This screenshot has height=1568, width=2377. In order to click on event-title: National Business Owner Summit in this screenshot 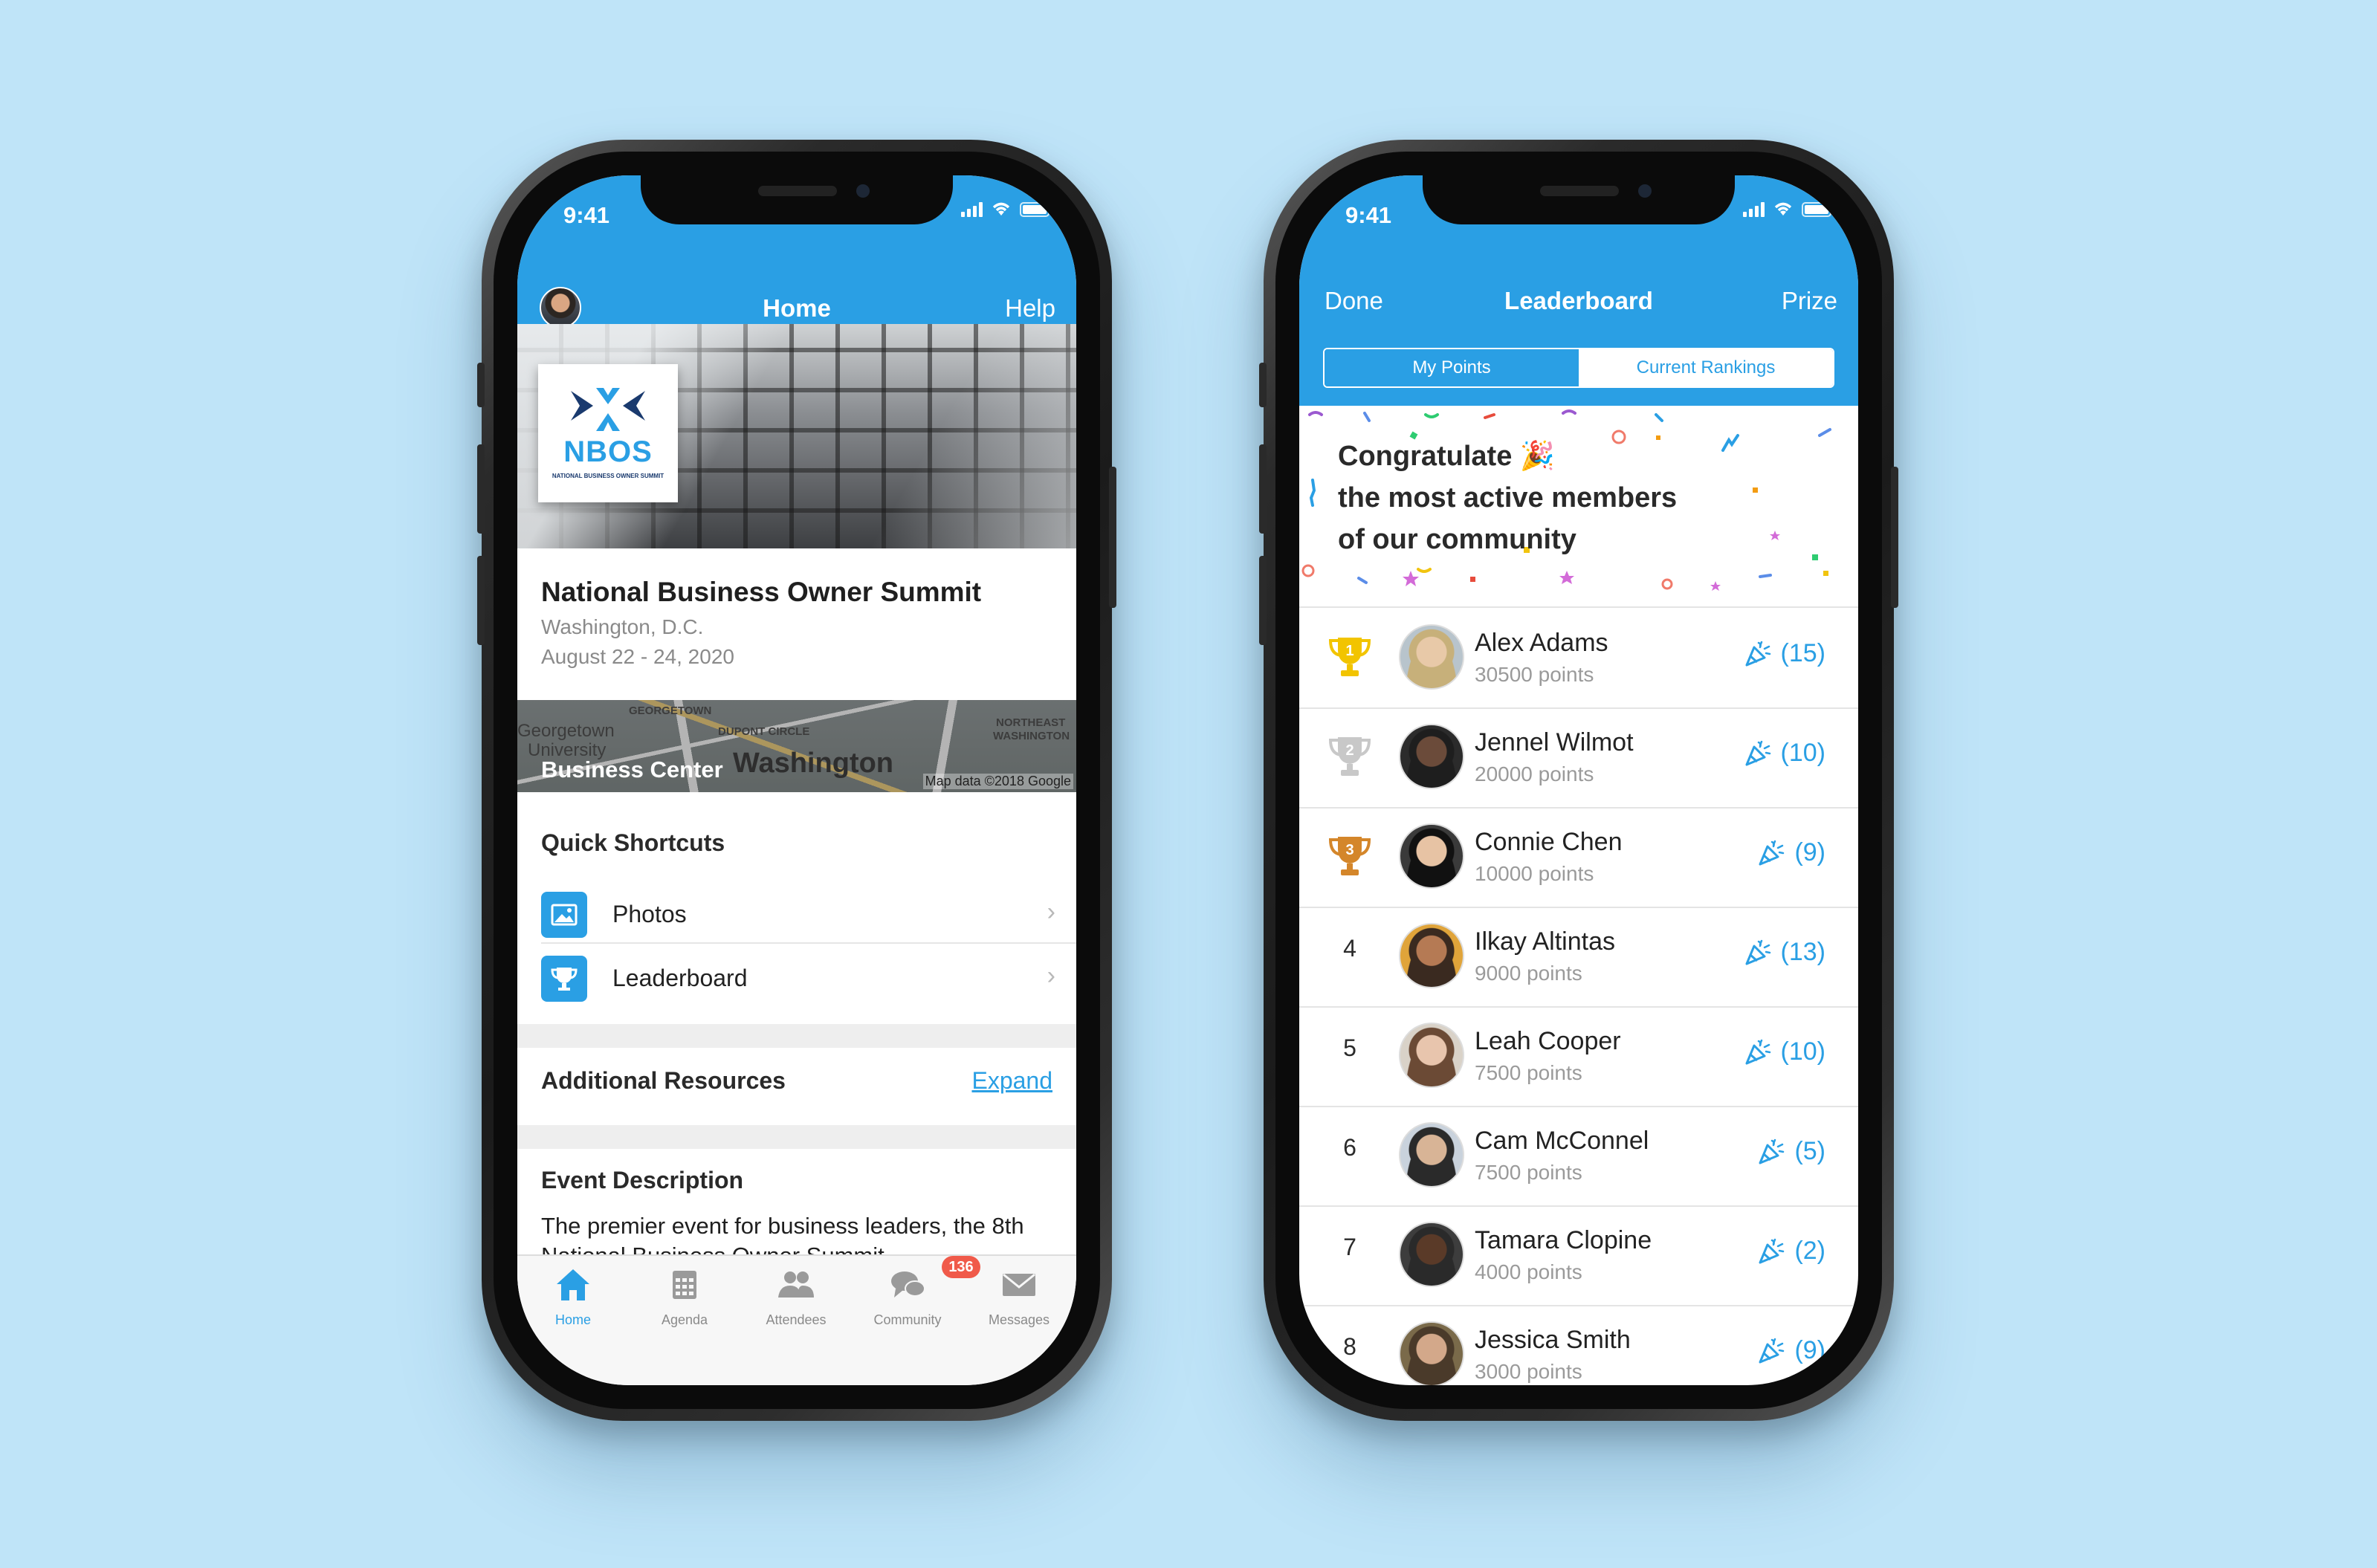, I will do `click(761, 592)`.